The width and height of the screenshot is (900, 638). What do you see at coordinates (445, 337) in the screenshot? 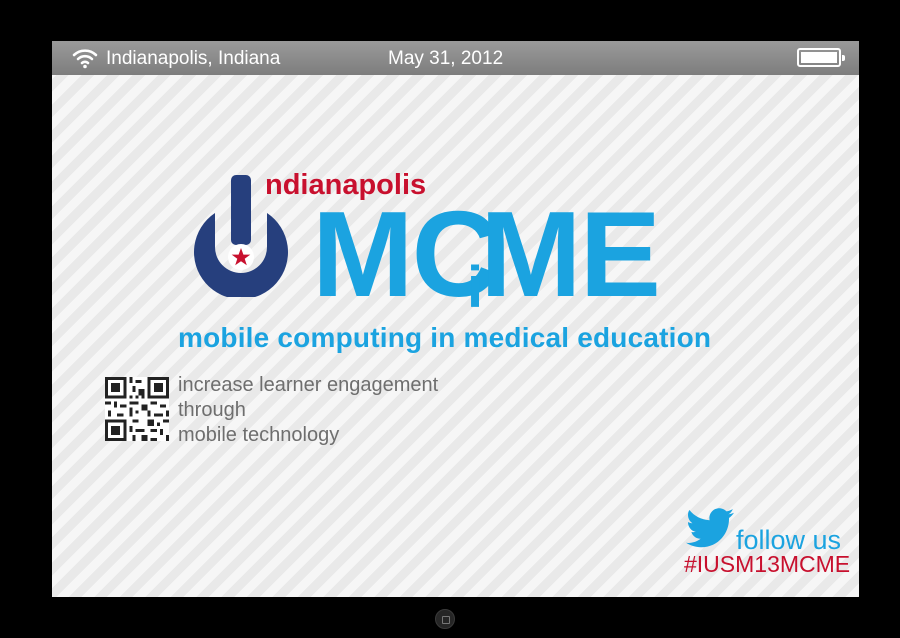
I see `logo-tagline: mobile computing in medical education` at bounding box center [445, 337].